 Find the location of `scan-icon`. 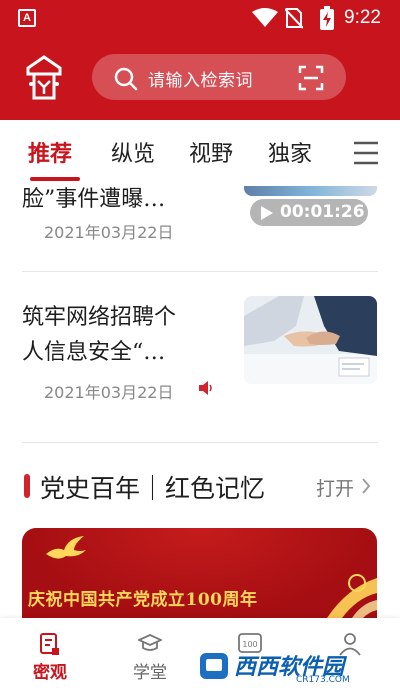

scan-icon is located at coordinates (311, 78).